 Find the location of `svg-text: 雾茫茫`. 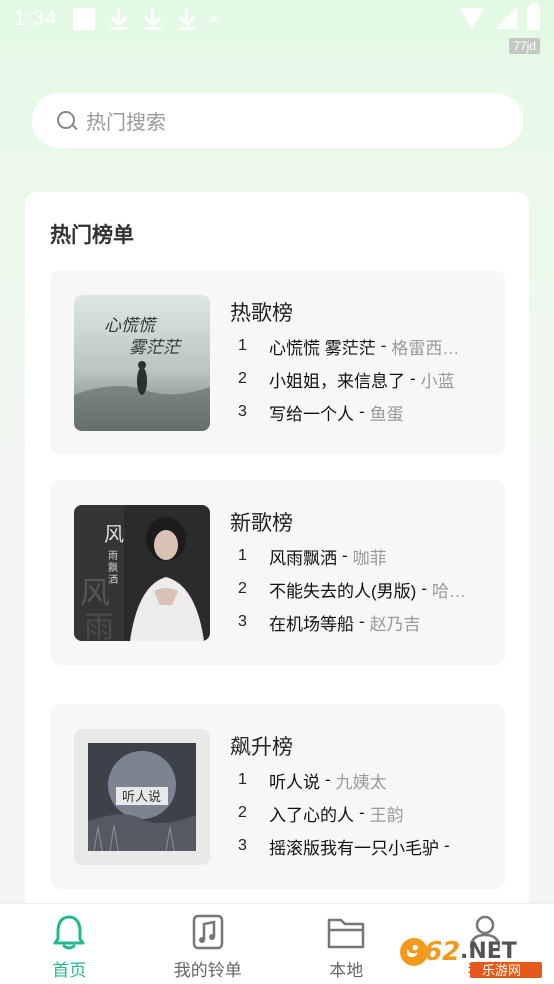

svg-text: 雾茫茫 is located at coordinates (156, 348).